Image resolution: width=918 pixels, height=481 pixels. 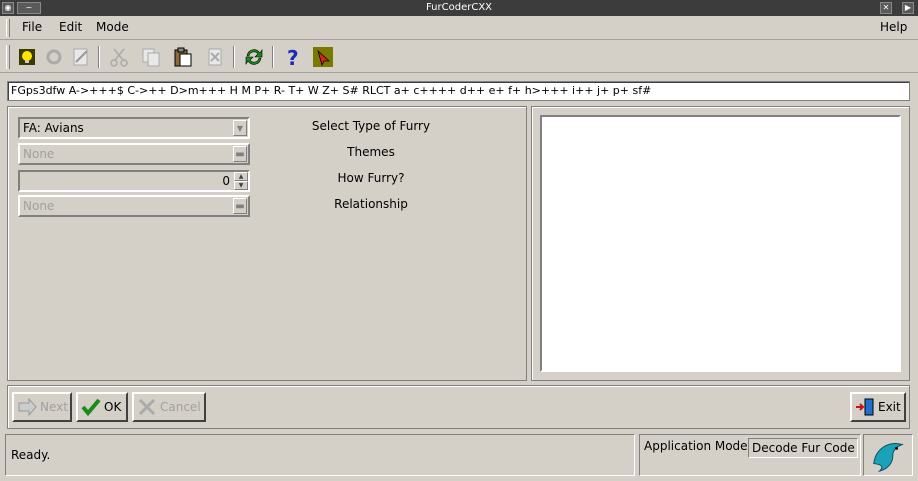 I want to click on checkmark-icon, so click(x=91, y=407).